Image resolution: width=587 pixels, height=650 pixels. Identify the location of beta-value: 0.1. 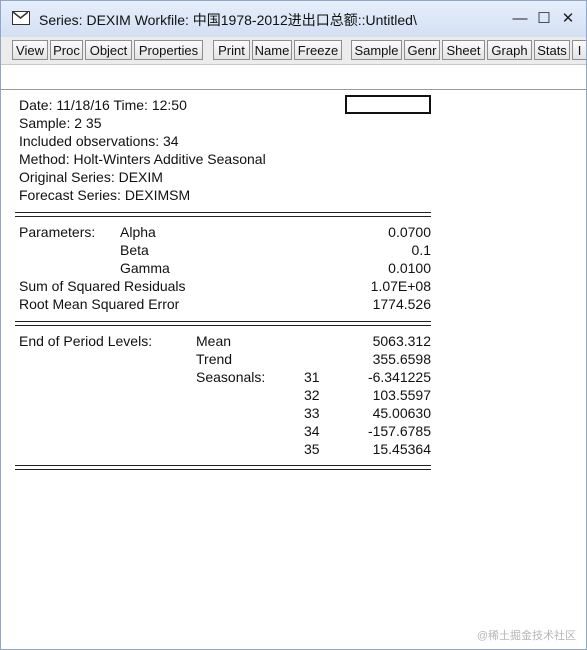
(421, 250).